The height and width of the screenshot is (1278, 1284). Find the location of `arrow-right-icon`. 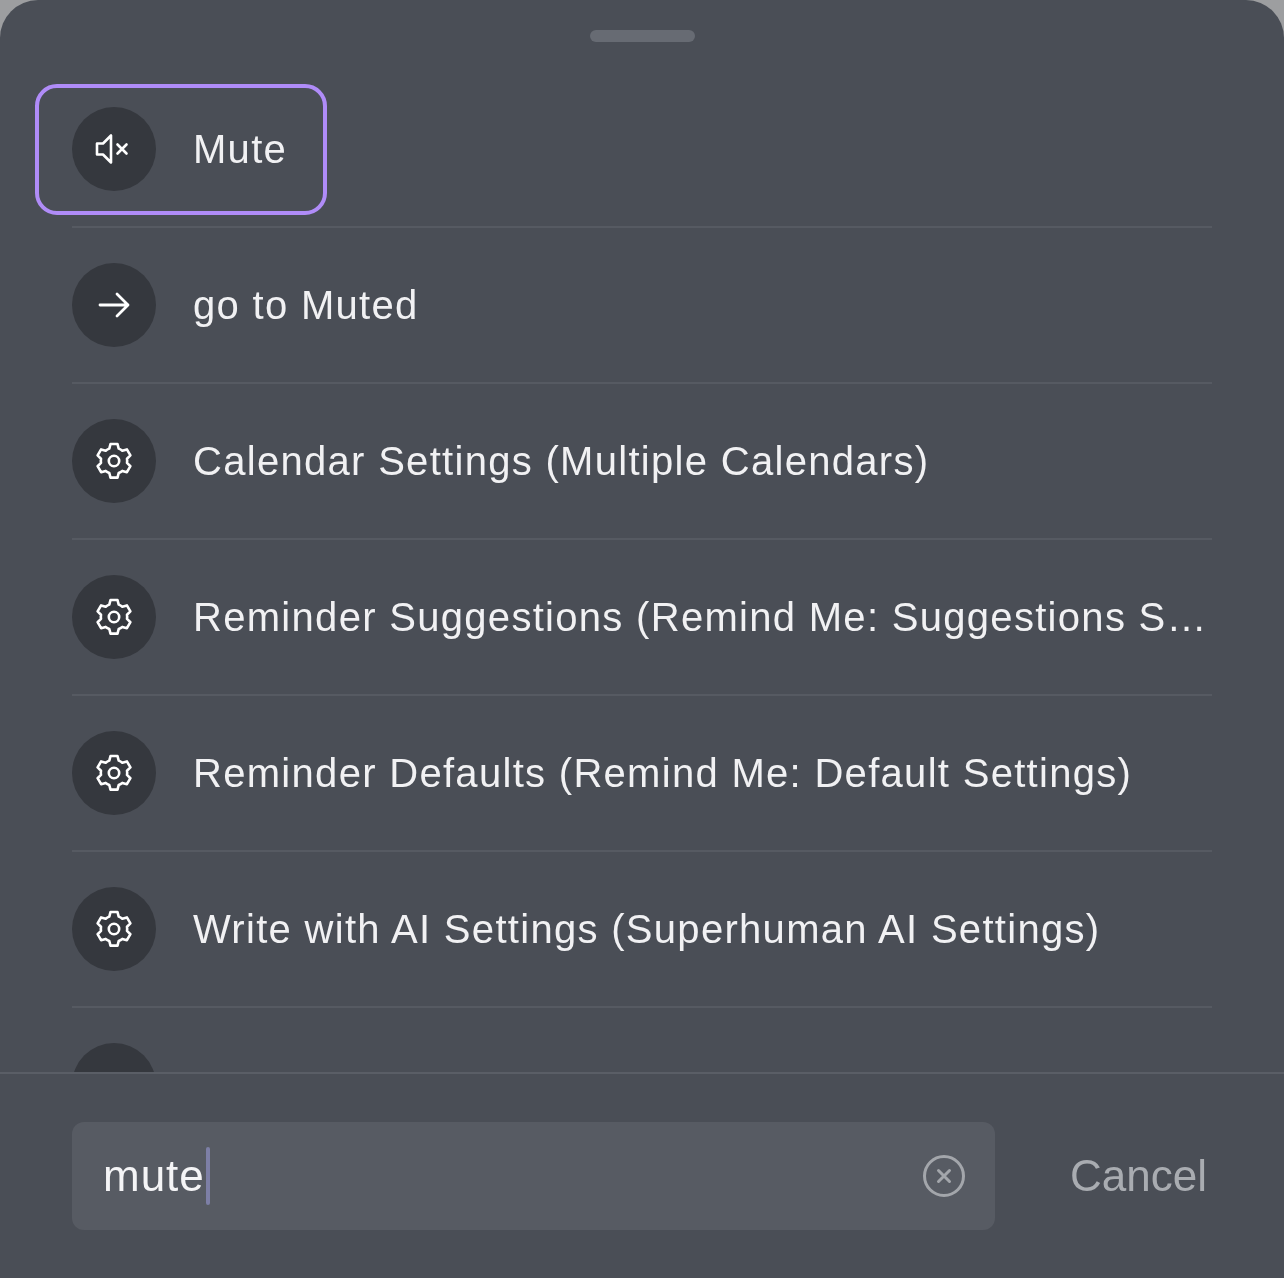

arrow-right-icon is located at coordinates (114, 305).